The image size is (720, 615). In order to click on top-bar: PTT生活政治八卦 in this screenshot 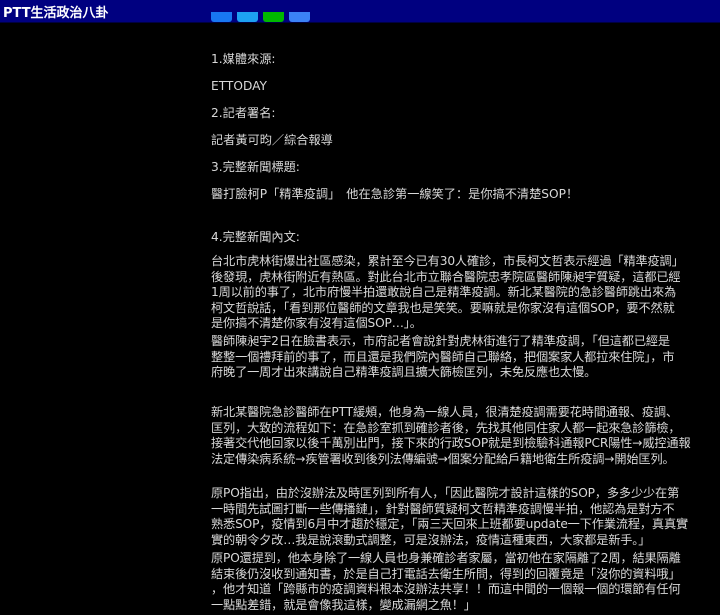, I will do `click(360, 11)`.